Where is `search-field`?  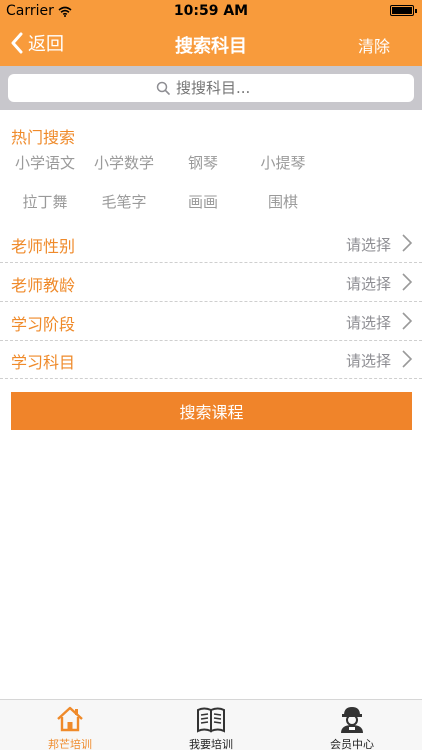
search-field is located at coordinates (211, 88).